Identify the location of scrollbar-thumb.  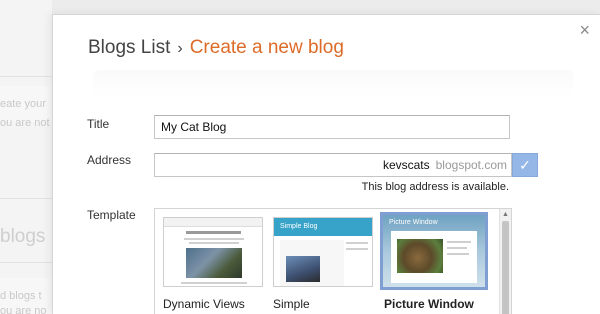
(505, 267).